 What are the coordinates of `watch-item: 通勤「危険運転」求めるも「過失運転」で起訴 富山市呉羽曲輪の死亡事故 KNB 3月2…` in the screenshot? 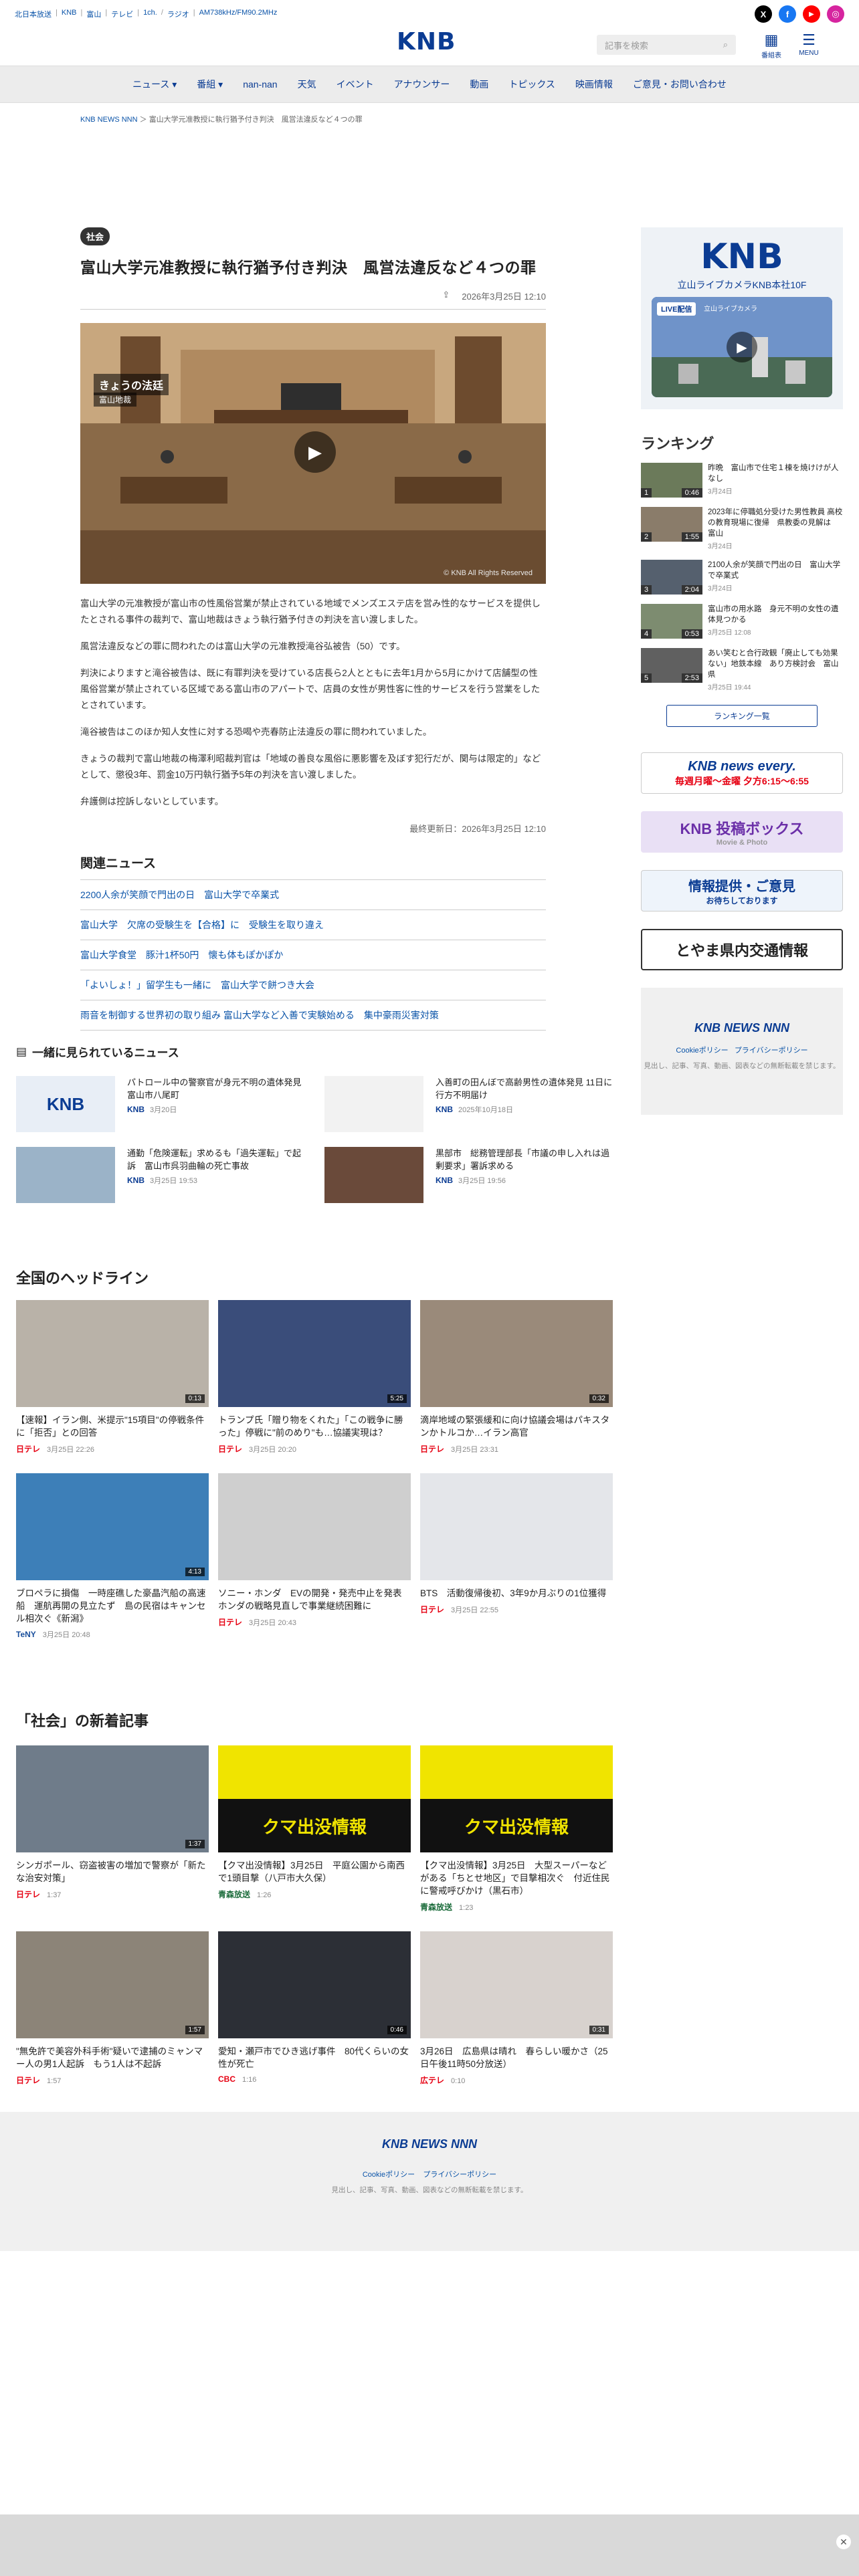 It's located at (160, 1175).